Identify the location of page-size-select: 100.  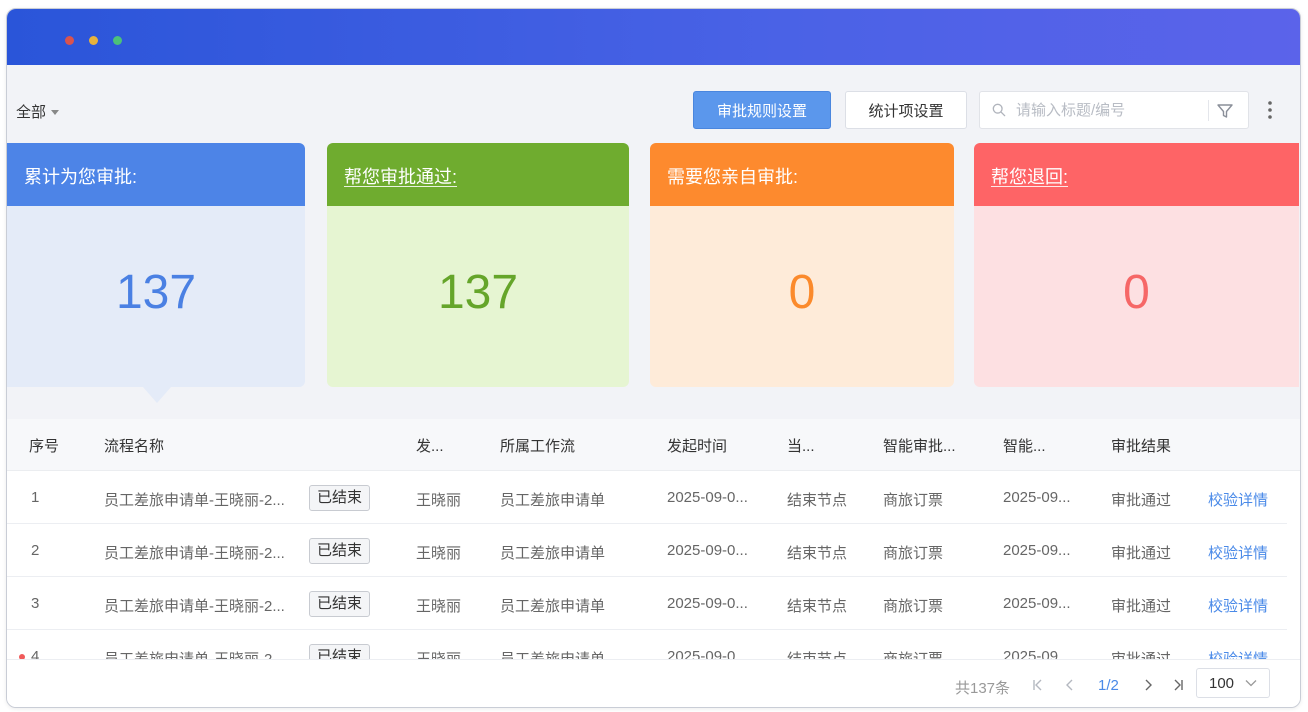
(1233, 683).